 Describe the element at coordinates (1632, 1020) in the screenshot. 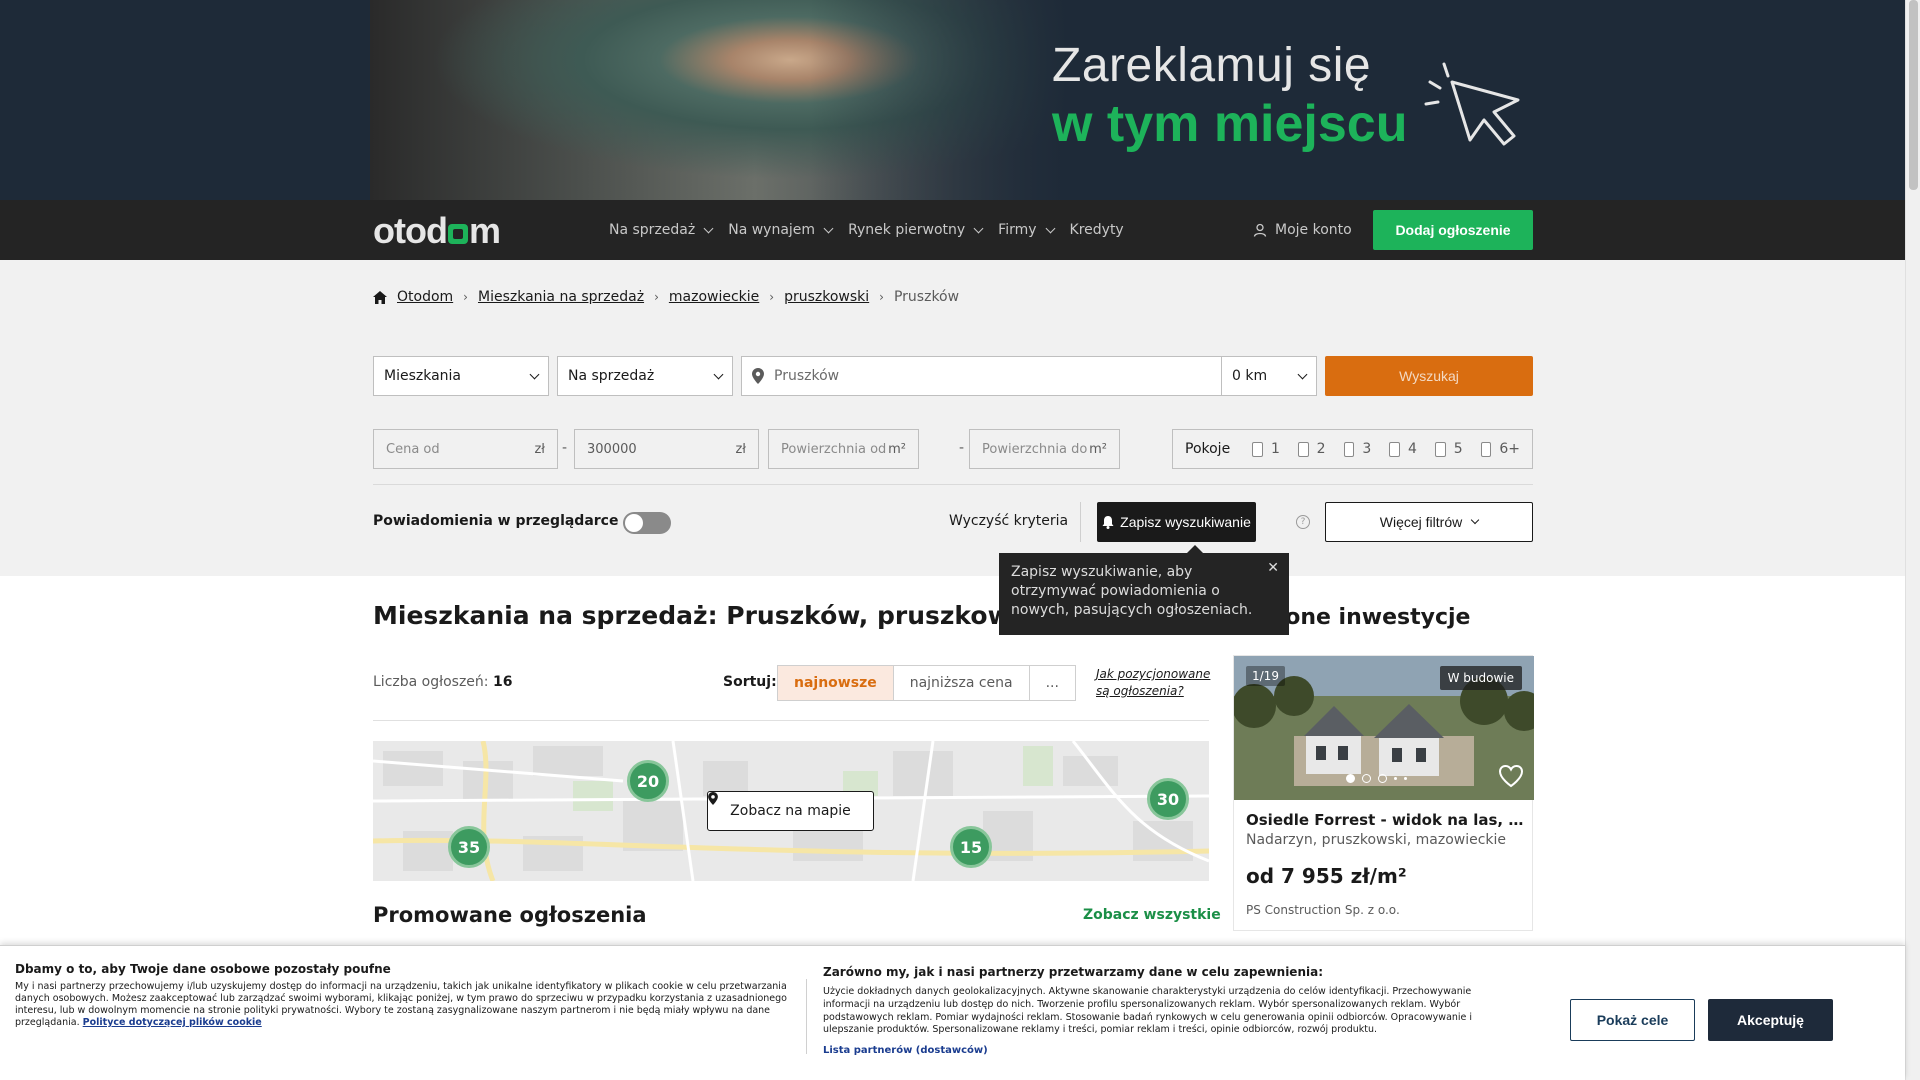

I see `show-purposes-button: Pokaż cele` at that location.